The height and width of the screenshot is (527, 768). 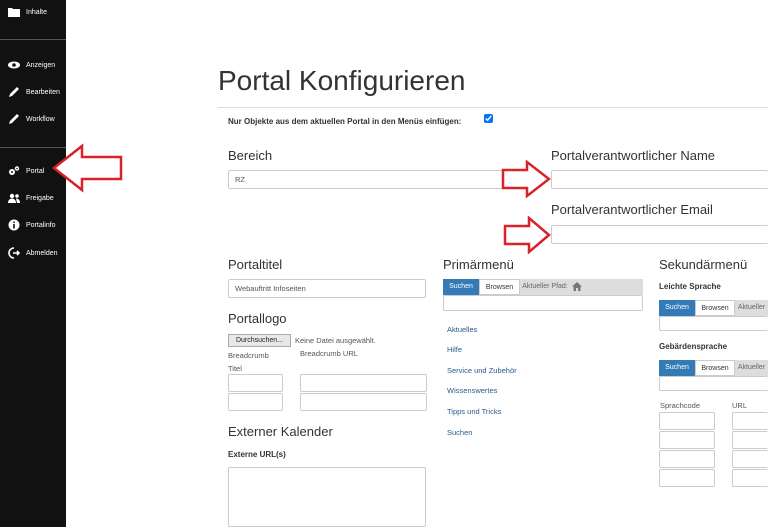 I want to click on eye-icon, so click(x=14, y=65).